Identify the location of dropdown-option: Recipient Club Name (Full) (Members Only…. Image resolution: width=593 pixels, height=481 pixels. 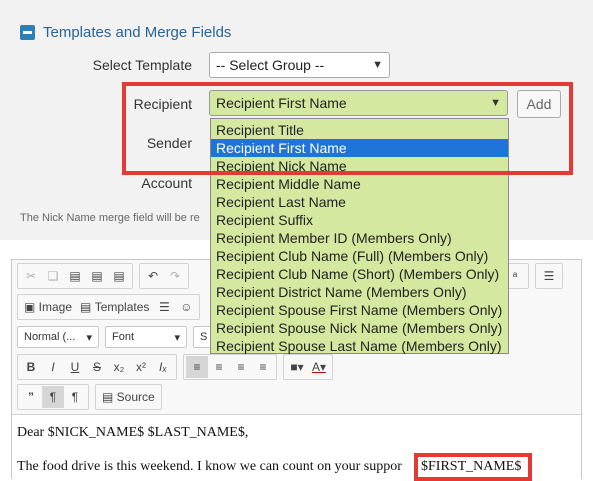
(359, 256).